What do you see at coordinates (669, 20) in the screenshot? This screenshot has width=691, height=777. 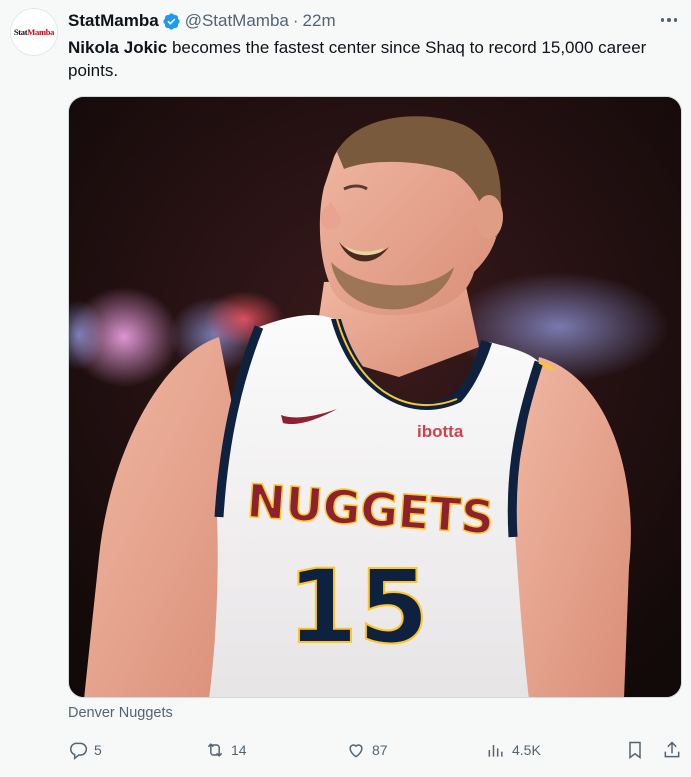 I see `more-options-icon` at bounding box center [669, 20].